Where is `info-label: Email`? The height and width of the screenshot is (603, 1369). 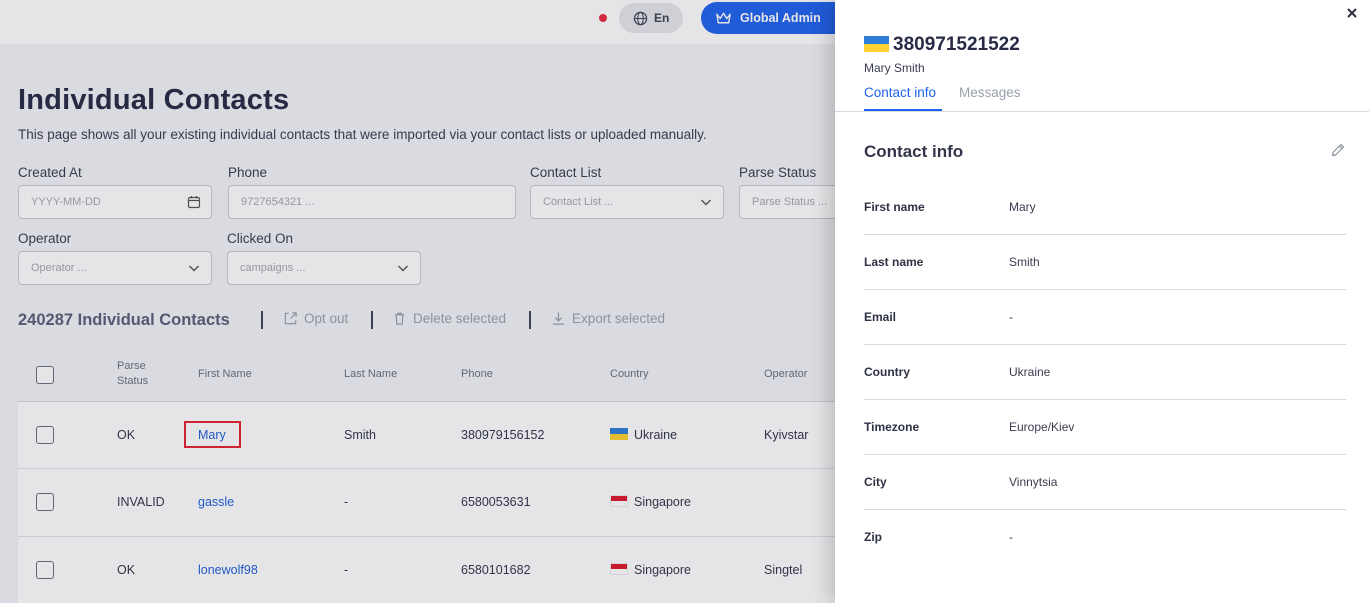
info-label: Email is located at coordinates (880, 317).